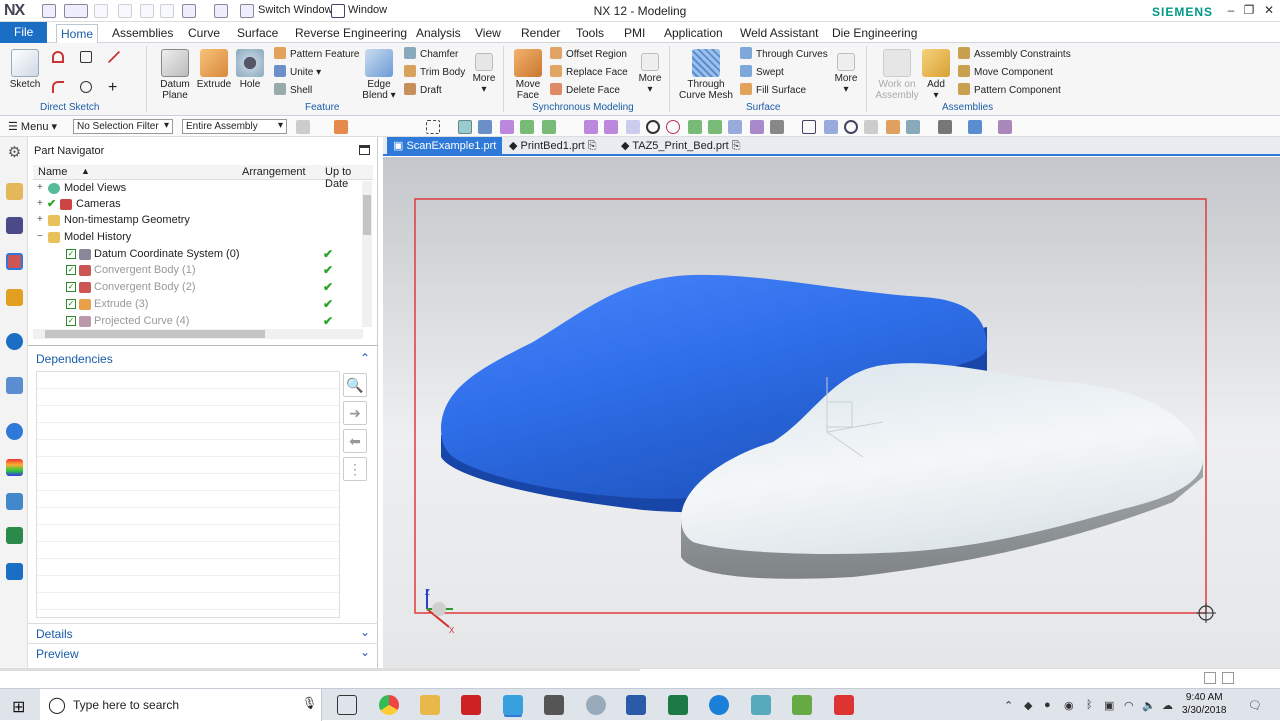 This screenshot has height=721, width=1280. I want to click on work-layer-icon, so click(1005, 127).